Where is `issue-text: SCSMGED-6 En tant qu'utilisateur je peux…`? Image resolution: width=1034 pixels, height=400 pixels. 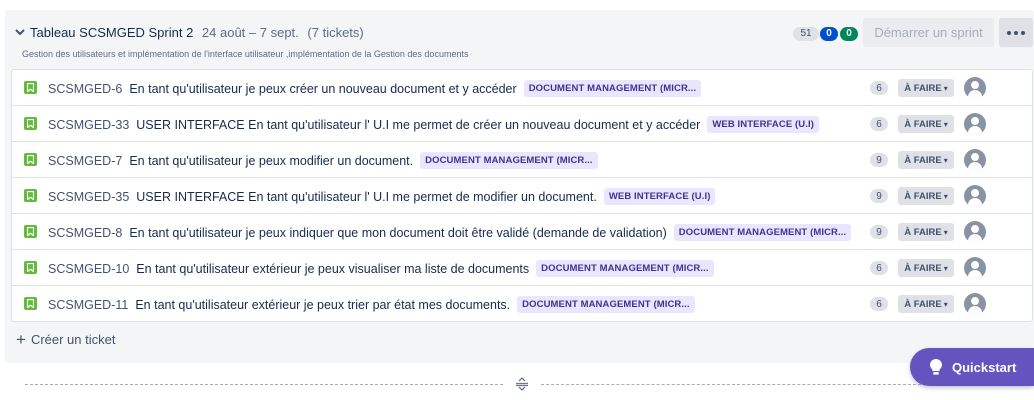
issue-text: SCSMGED-6 En tant qu'utilisateur je peux… is located at coordinates (375, 88).